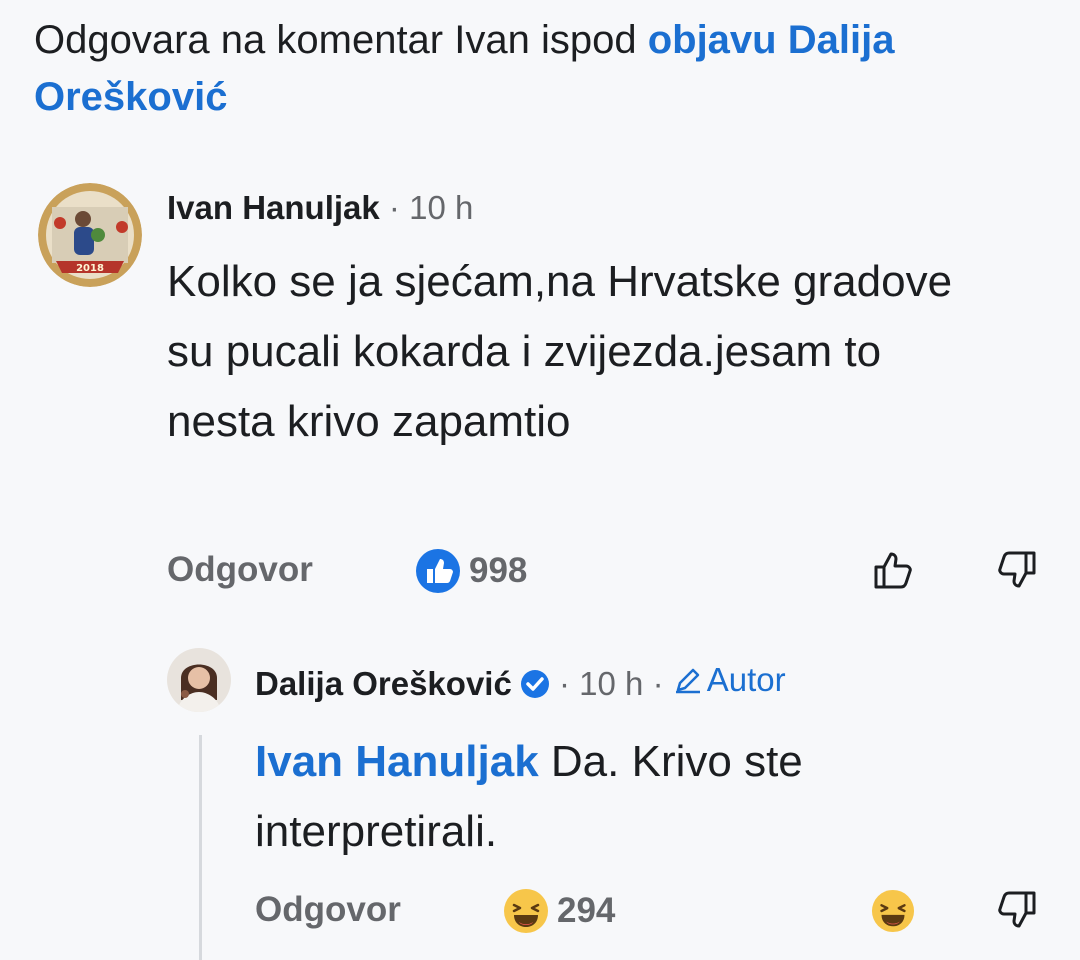 This screenshot has height=960, width=1080. I want to click on verified-badge-icon, so click(534, 684).